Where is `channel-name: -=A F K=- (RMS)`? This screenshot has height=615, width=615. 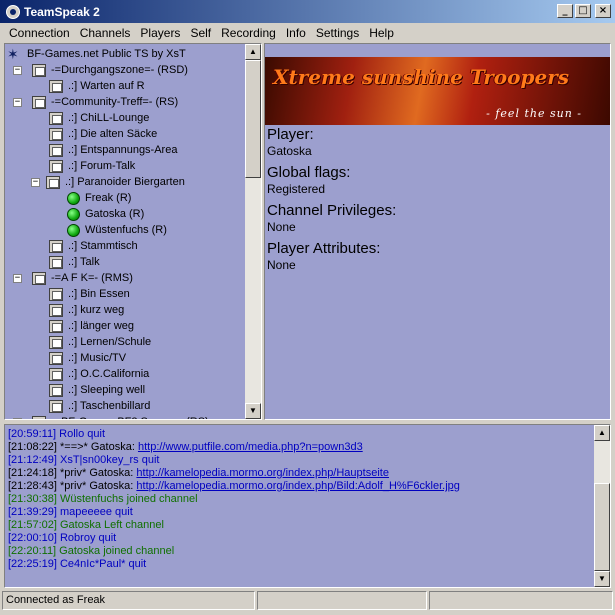
channel-name: -=A F K=- (RMS) is located at coordinates (92, 278).